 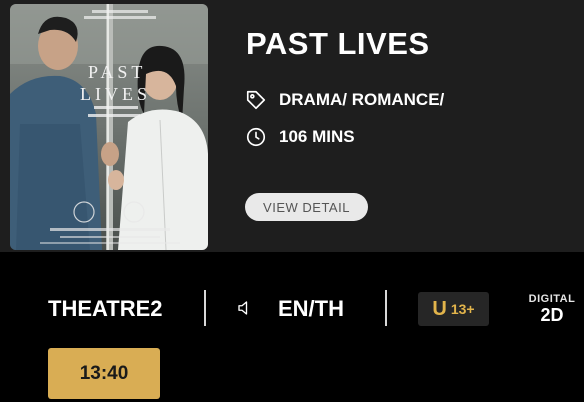 What do you see at coordinates (362, 99) in the screenshot?
I see `genre-text: DRAMA/ ROMANCE/` at bounding box center [362, 99].